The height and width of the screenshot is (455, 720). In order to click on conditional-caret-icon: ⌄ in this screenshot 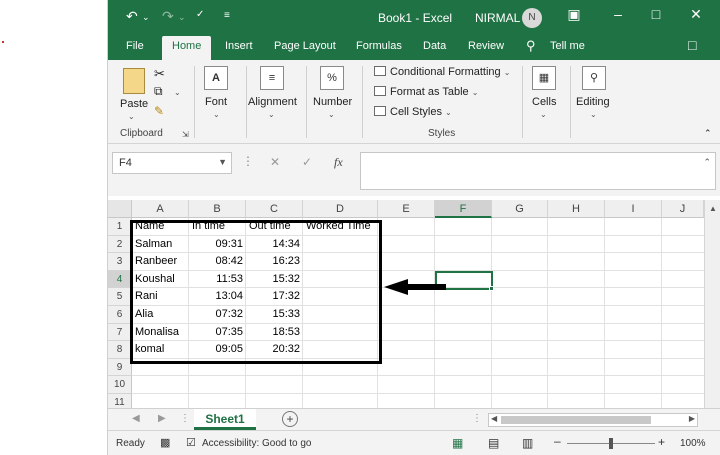, I will do `click(507, 72)`.